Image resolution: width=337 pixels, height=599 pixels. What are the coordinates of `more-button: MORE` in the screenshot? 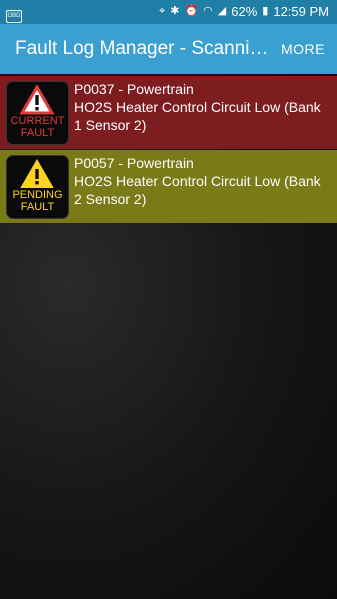 It's located at (303, 49).